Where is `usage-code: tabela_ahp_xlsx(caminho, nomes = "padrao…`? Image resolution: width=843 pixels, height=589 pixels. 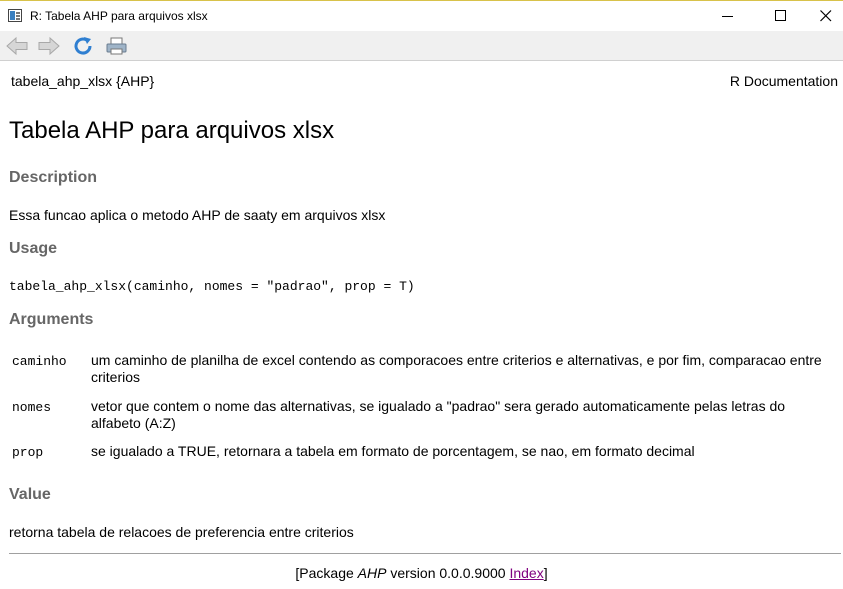 usage-code: tabela_ahp_xlsx(caminho, nomes = "padrao… is located at coordinates (212, 286).